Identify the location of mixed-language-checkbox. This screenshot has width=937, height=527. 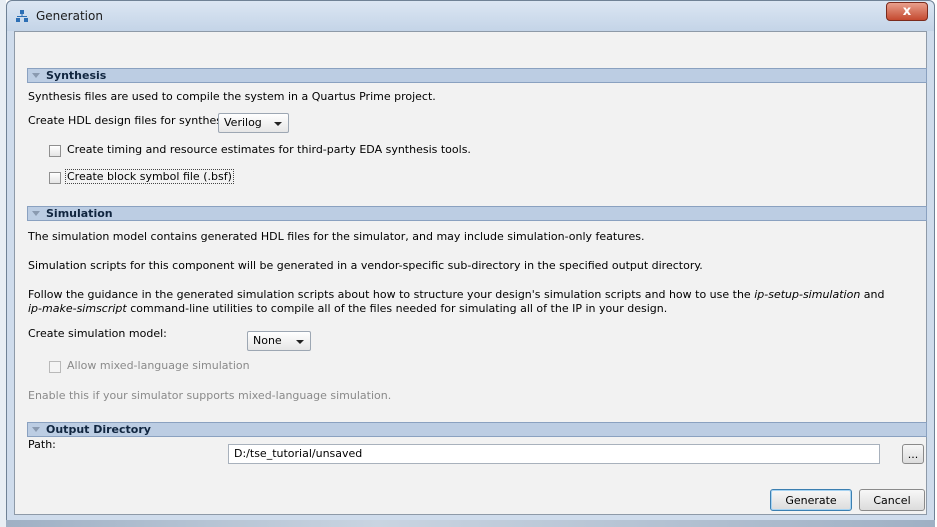
(55, 367).